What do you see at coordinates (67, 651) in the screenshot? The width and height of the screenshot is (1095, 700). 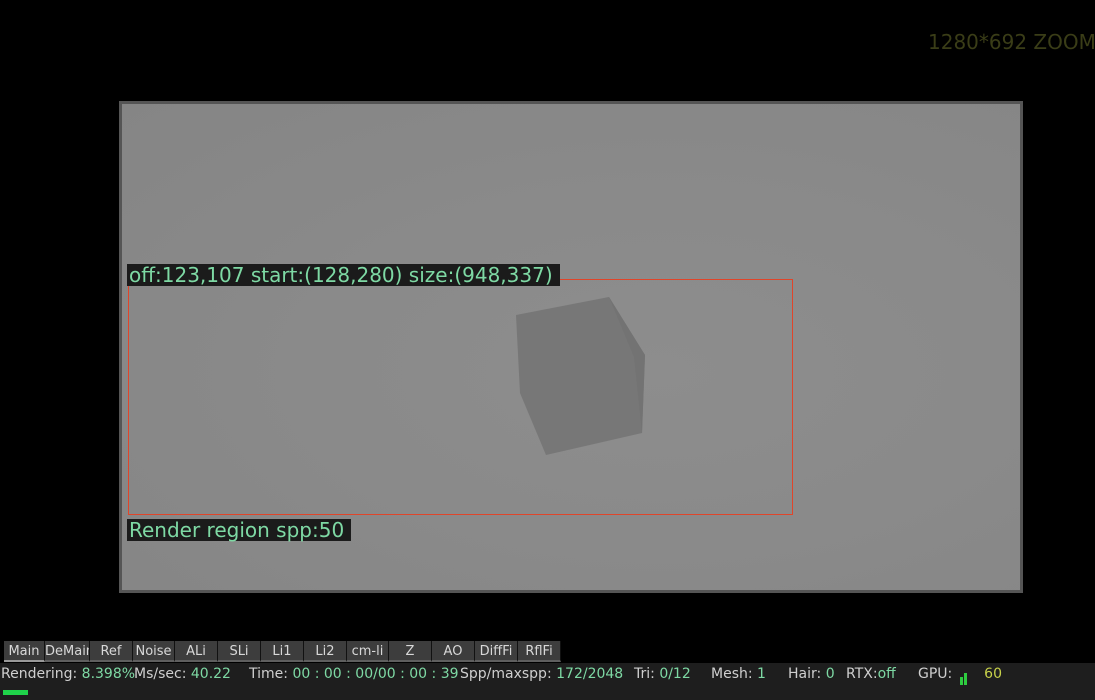 I see `tab-demain: DeMain` at bounding box center [67, 651].